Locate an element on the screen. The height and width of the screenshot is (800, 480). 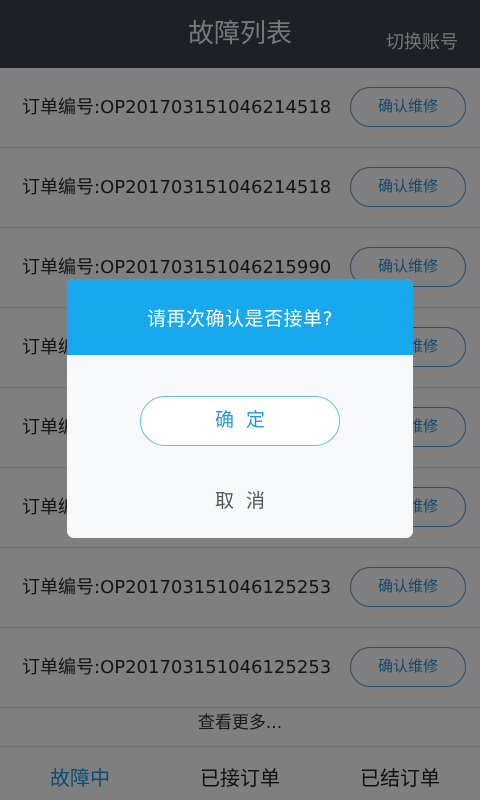
dialog-confirm-button: 确定 is located at coordinates (240, 421).